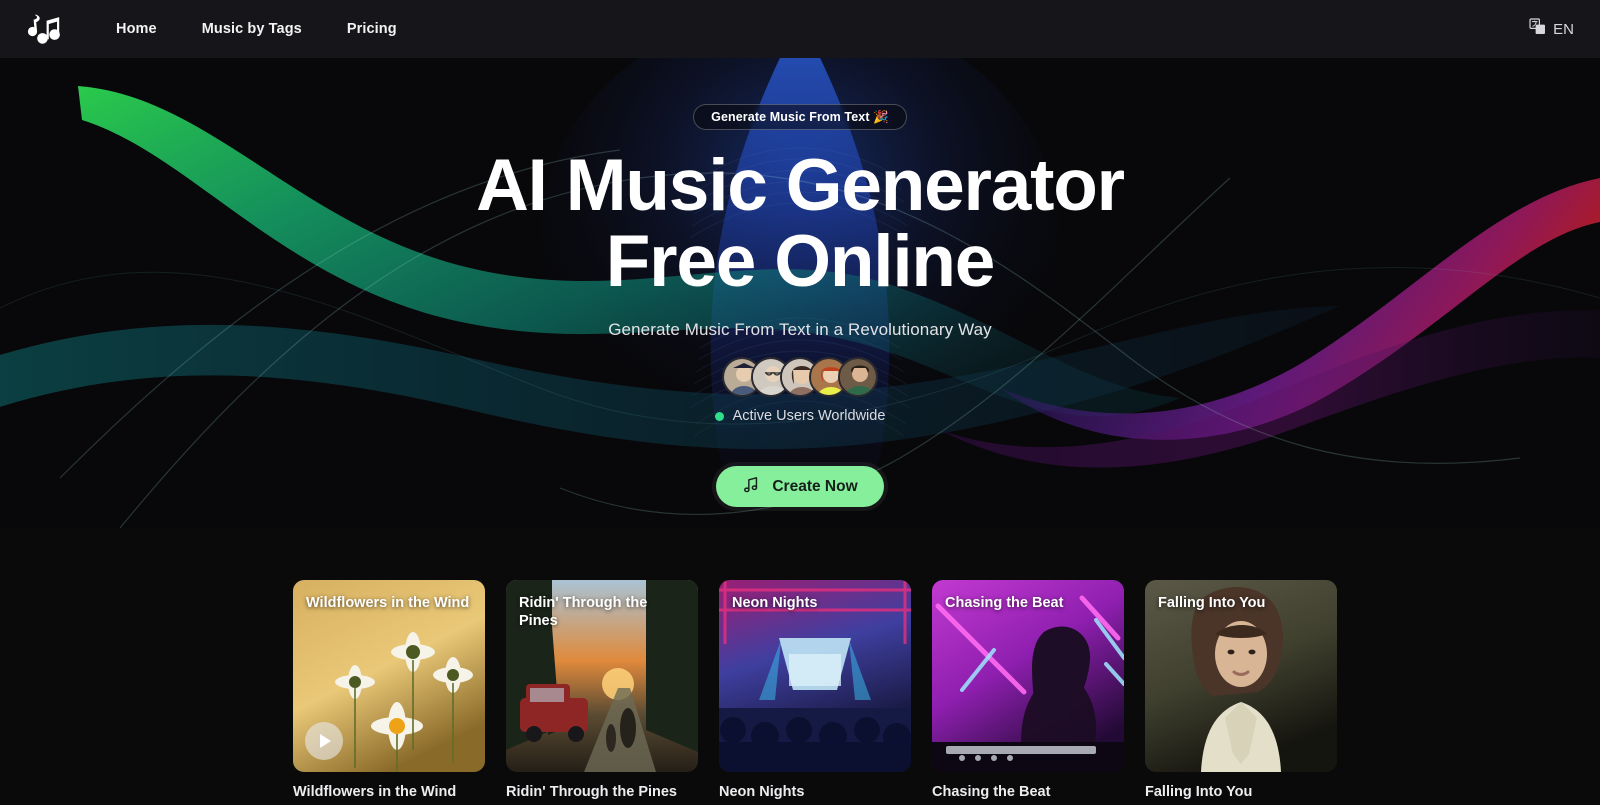 This screenshot has width=1600, height=805. What do you see at coordinates (858, 377) in the screenshot?
I see `avatar` at bounding box center [858, 377].